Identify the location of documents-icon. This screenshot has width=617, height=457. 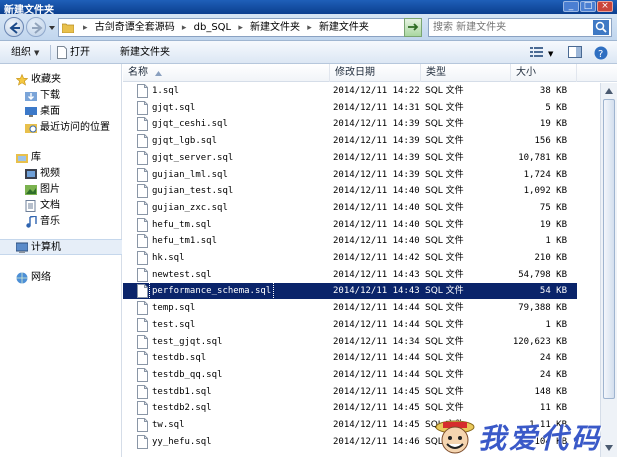
(30, 206).